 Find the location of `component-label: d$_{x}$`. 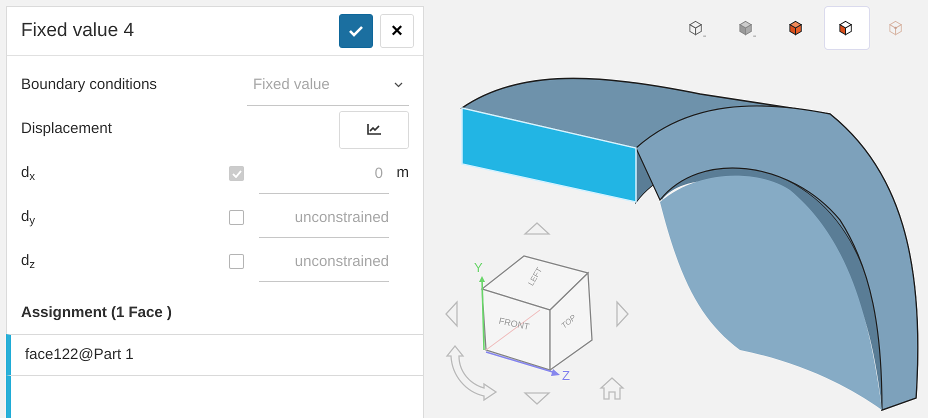

component-label: d$_{x}$ is located at coordinates (28, 174).